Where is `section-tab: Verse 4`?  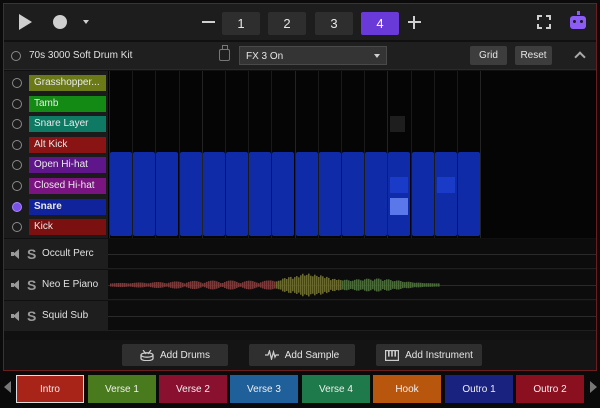
section-tab: Verse 4 is located at coordinates (336, 389).